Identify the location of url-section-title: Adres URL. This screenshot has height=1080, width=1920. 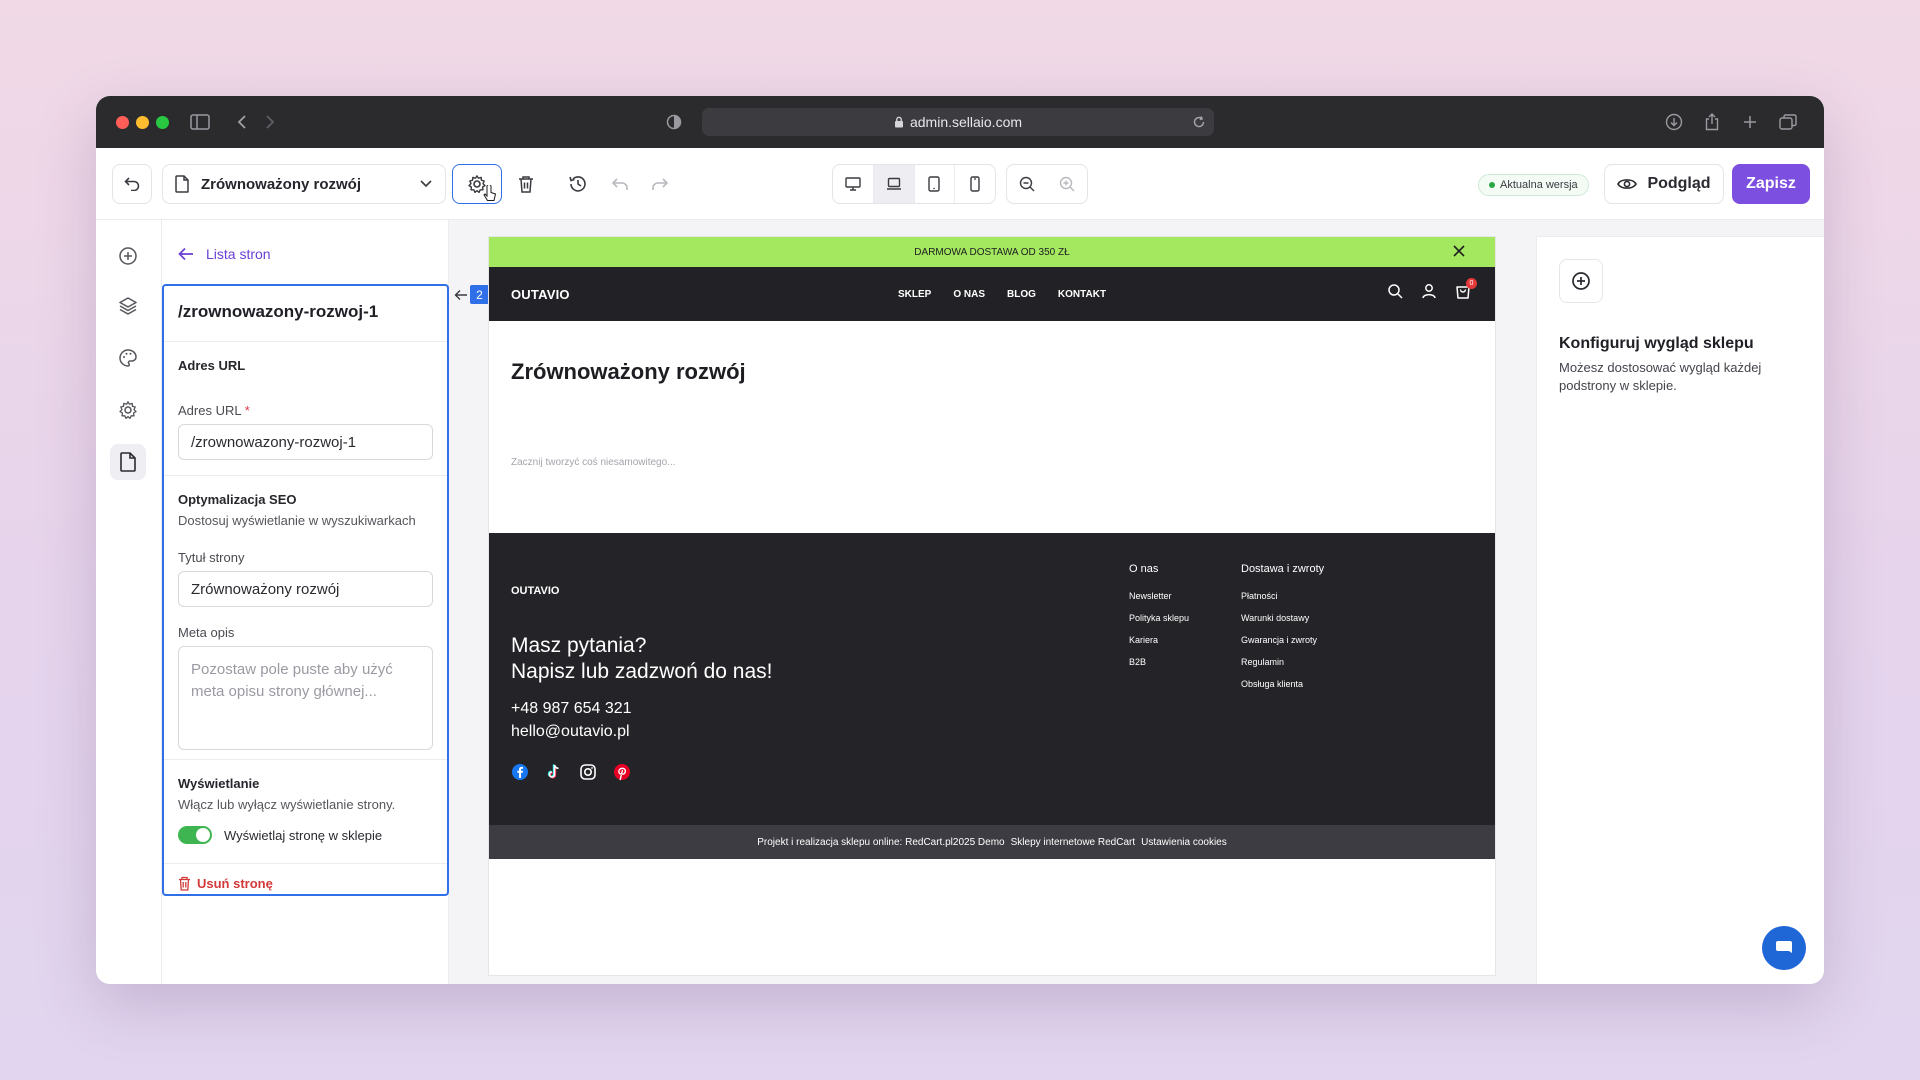
(212, 365).